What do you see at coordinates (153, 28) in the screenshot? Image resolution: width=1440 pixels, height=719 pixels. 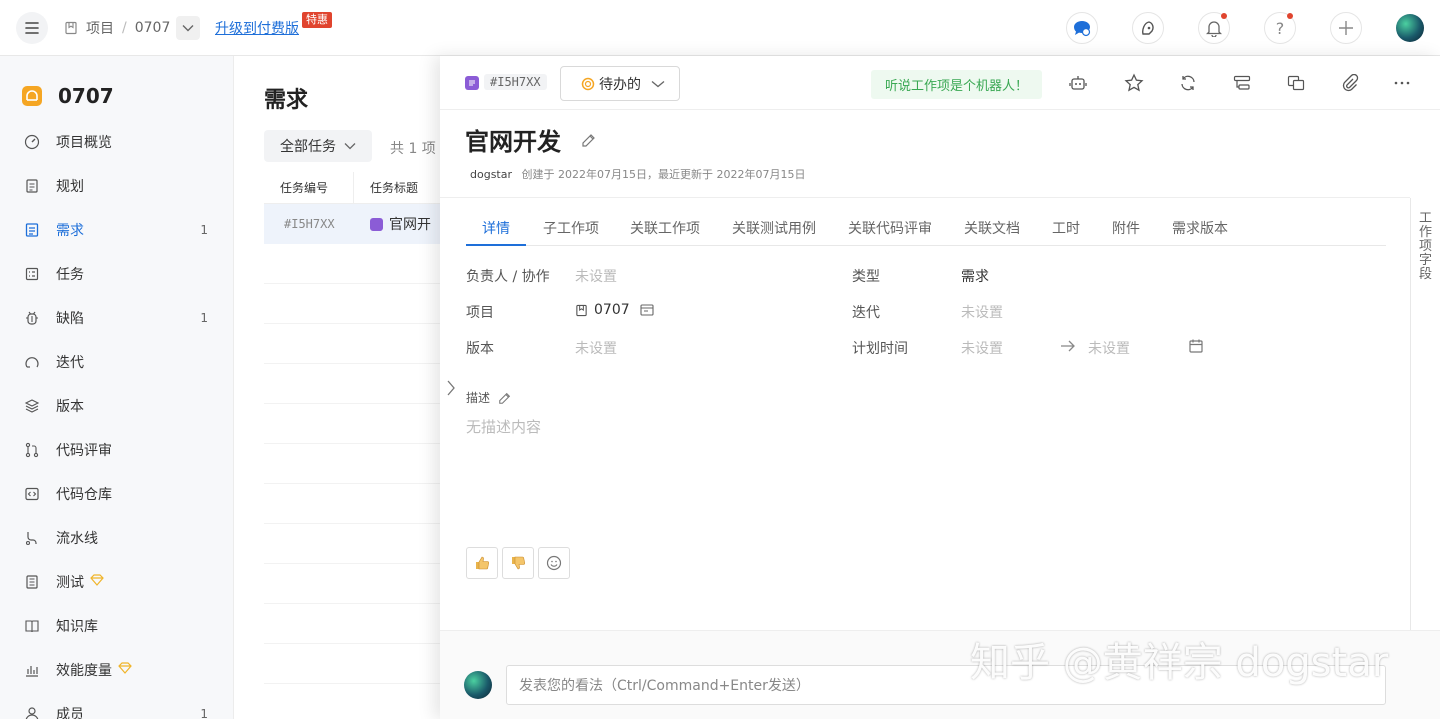 I see `breadcrumb-current: 0707` at bounding box center [153, 28].